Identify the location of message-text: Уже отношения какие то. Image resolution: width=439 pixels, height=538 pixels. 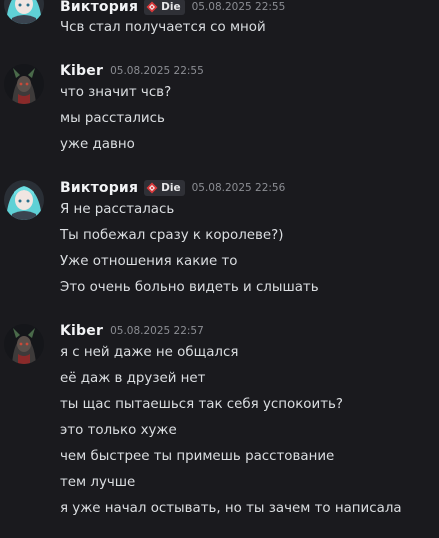
(149, 261).